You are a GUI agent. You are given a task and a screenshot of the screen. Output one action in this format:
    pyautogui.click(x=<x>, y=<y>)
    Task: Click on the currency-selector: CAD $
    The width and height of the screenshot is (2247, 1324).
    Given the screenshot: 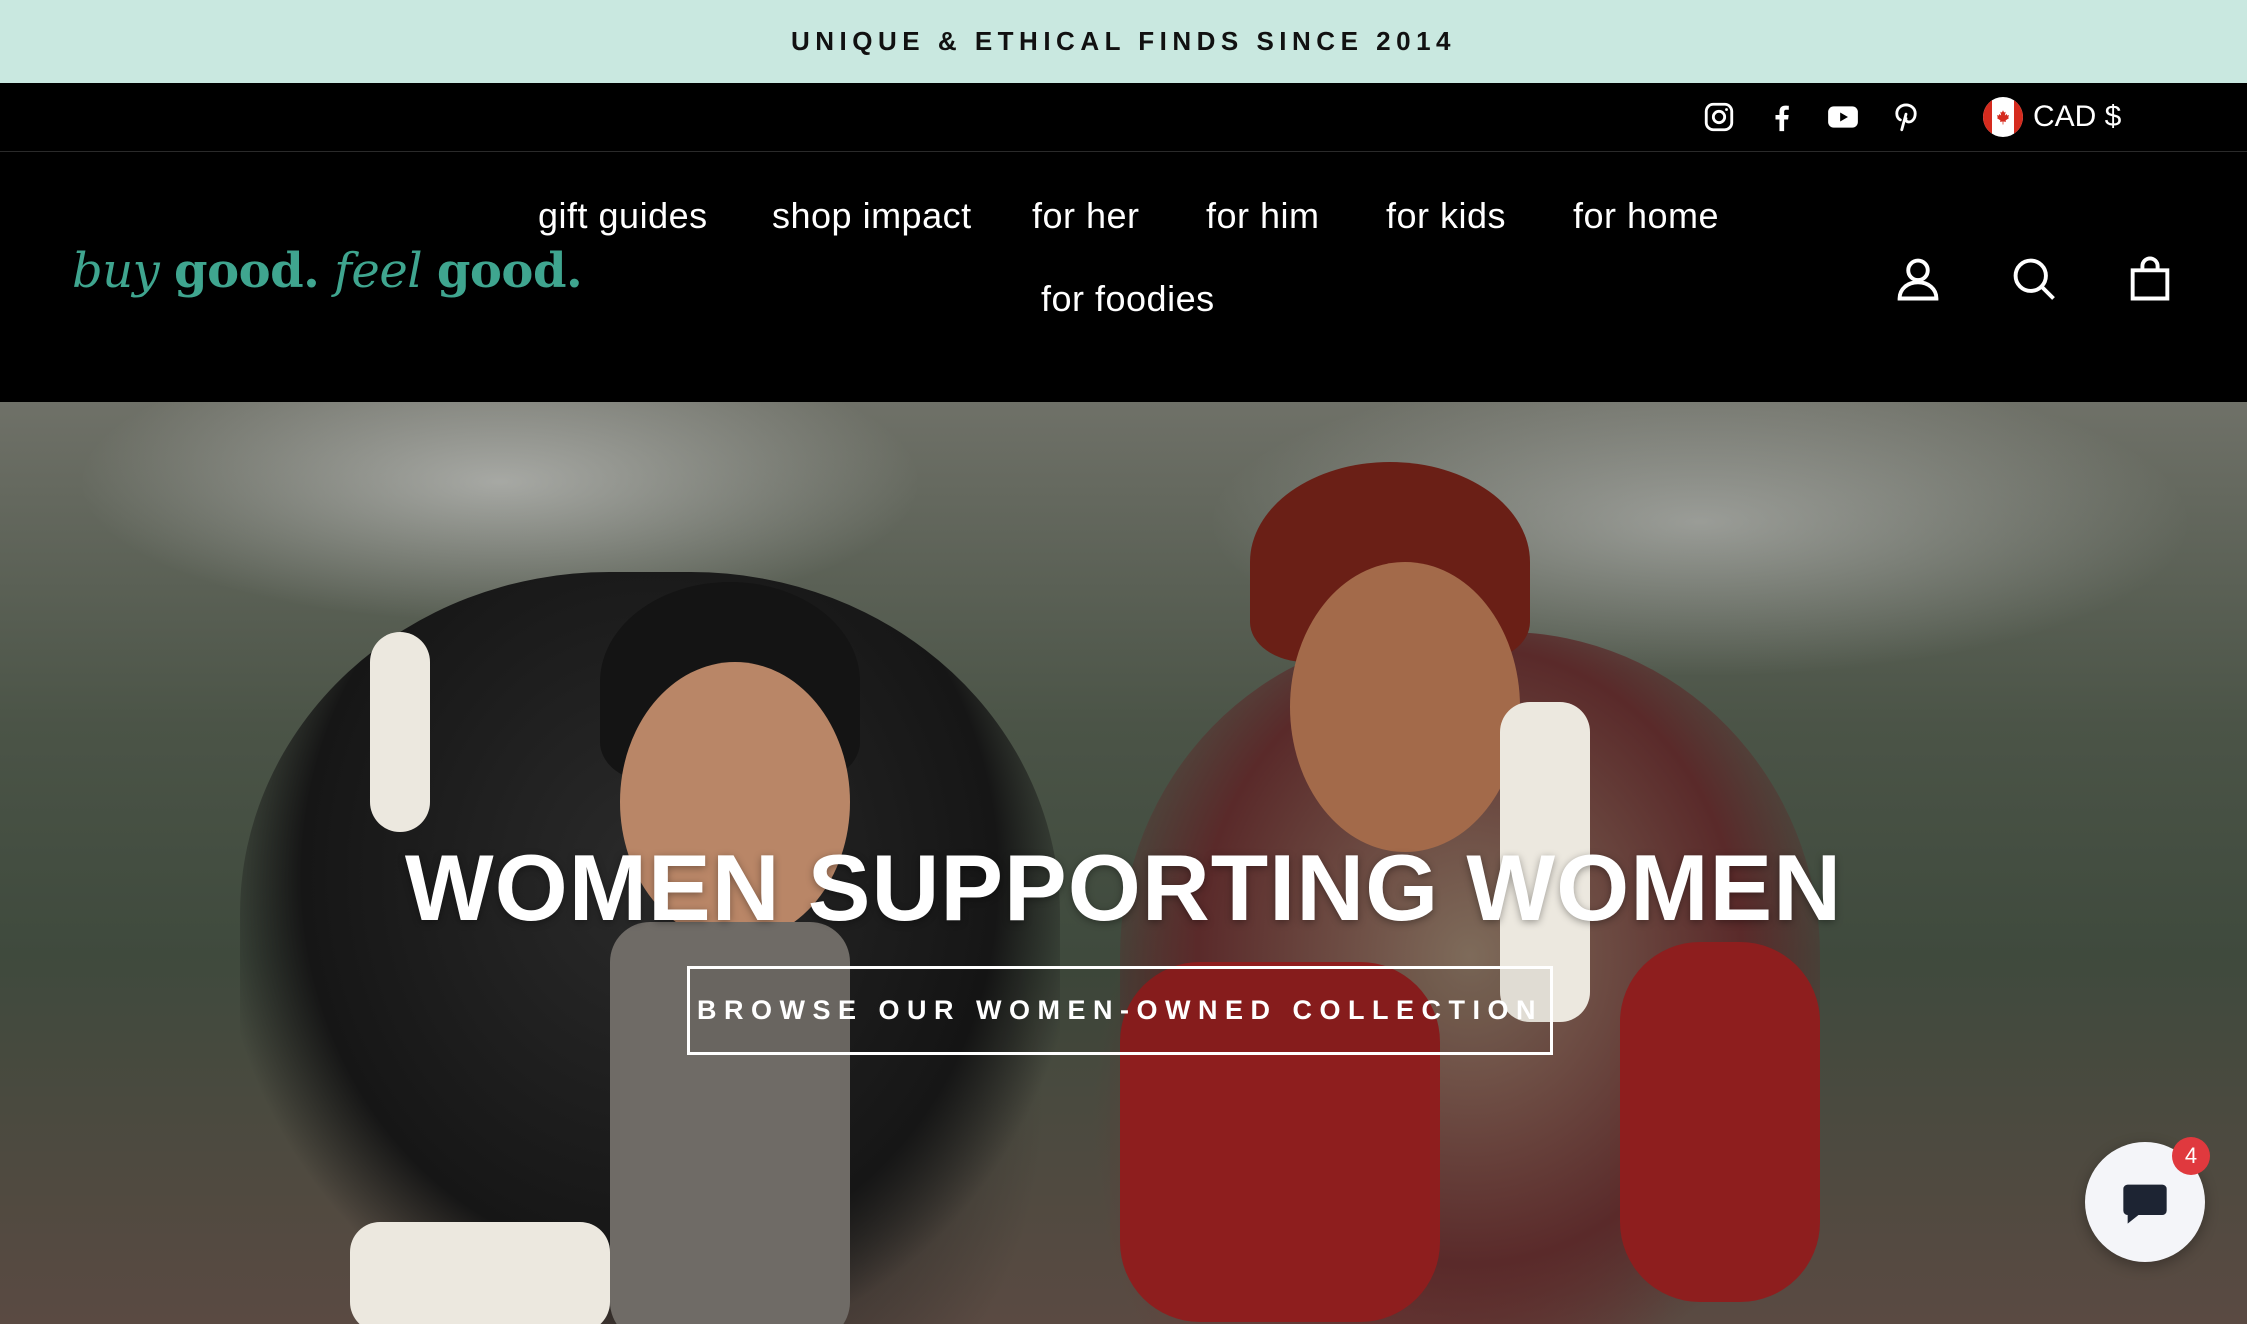 What is the action you would take?
    pyautogui.click(x=2052, y=117)
    